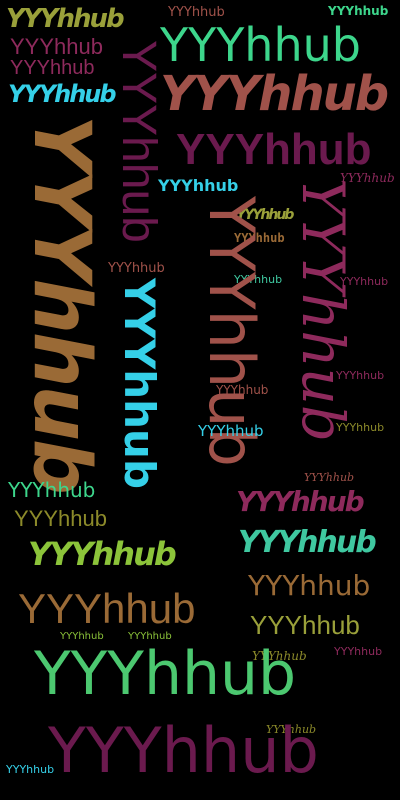 This screenshot has width=400, height=800. I want to click on word-1: YYYhhub, so click(65, 19).